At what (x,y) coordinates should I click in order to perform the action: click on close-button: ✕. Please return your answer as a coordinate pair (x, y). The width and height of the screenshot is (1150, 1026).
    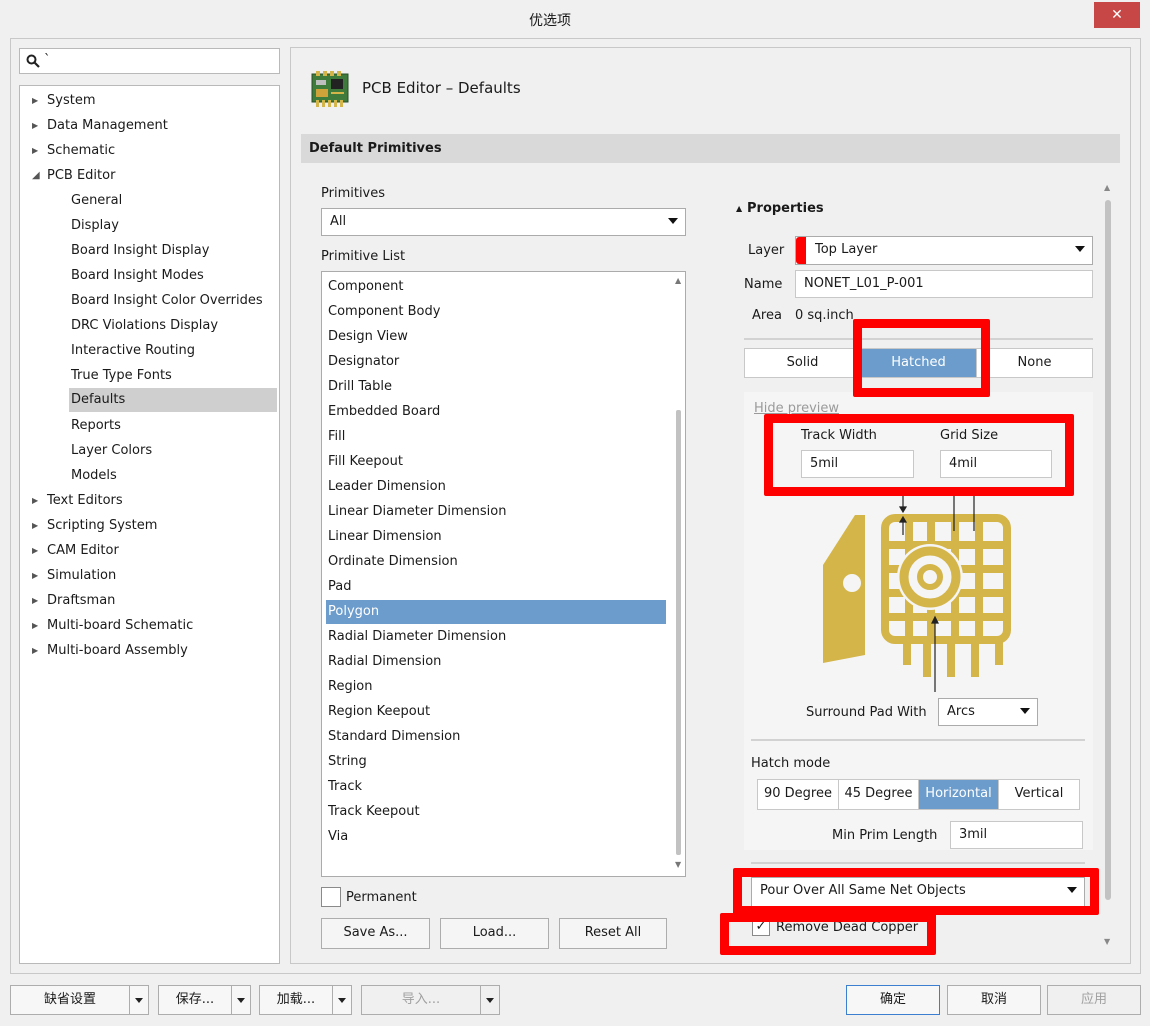
    Looking at the image, I should click on (1117, 15).